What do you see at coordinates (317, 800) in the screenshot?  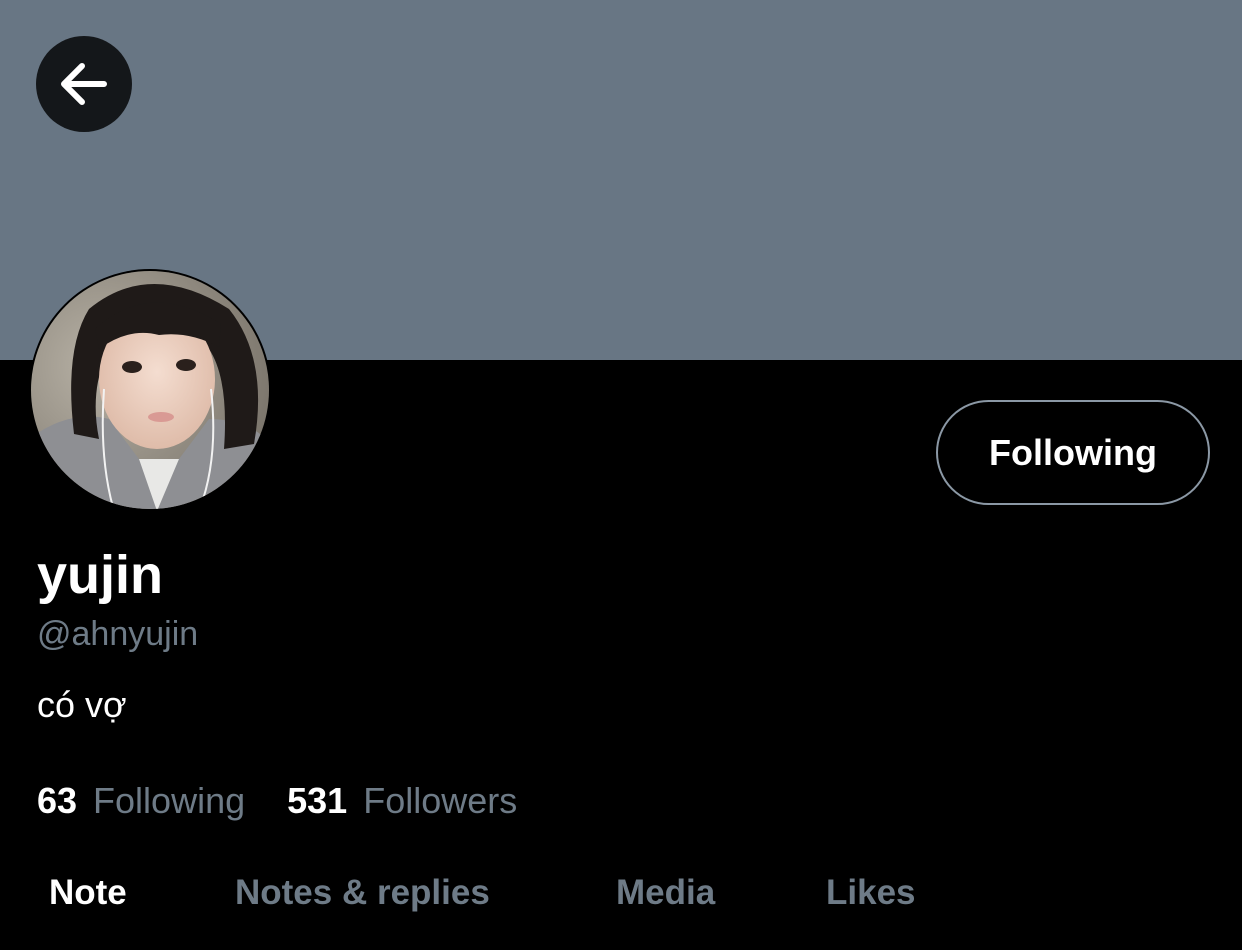 I see `followers-count: 531` at bounding box center [317, 800].